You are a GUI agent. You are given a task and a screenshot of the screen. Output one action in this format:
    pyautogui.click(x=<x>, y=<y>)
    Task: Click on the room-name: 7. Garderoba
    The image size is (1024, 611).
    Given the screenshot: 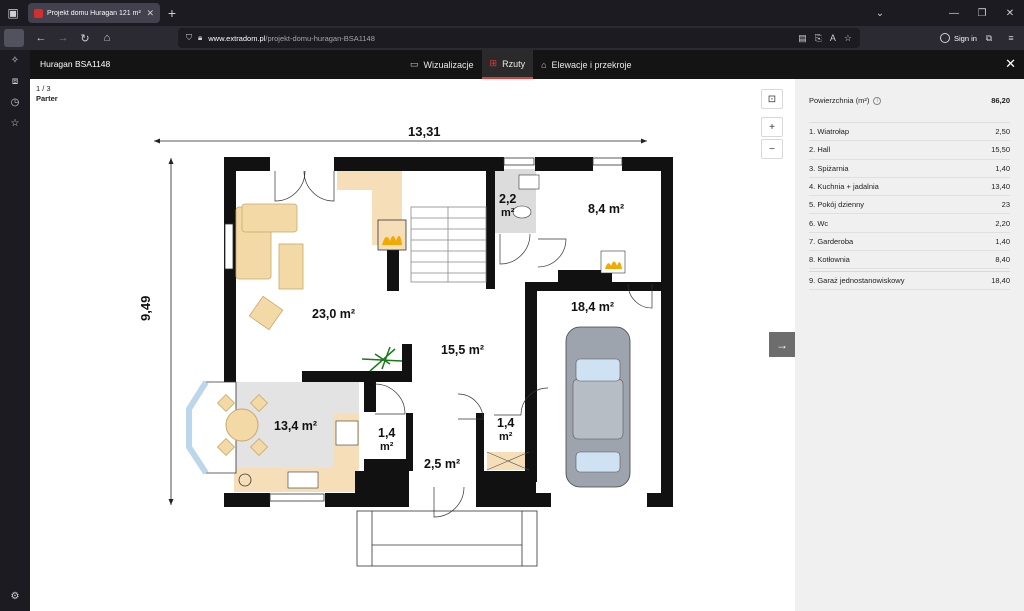 What is the action you would take?
    pyautogui.click(x=831, y=241)
    